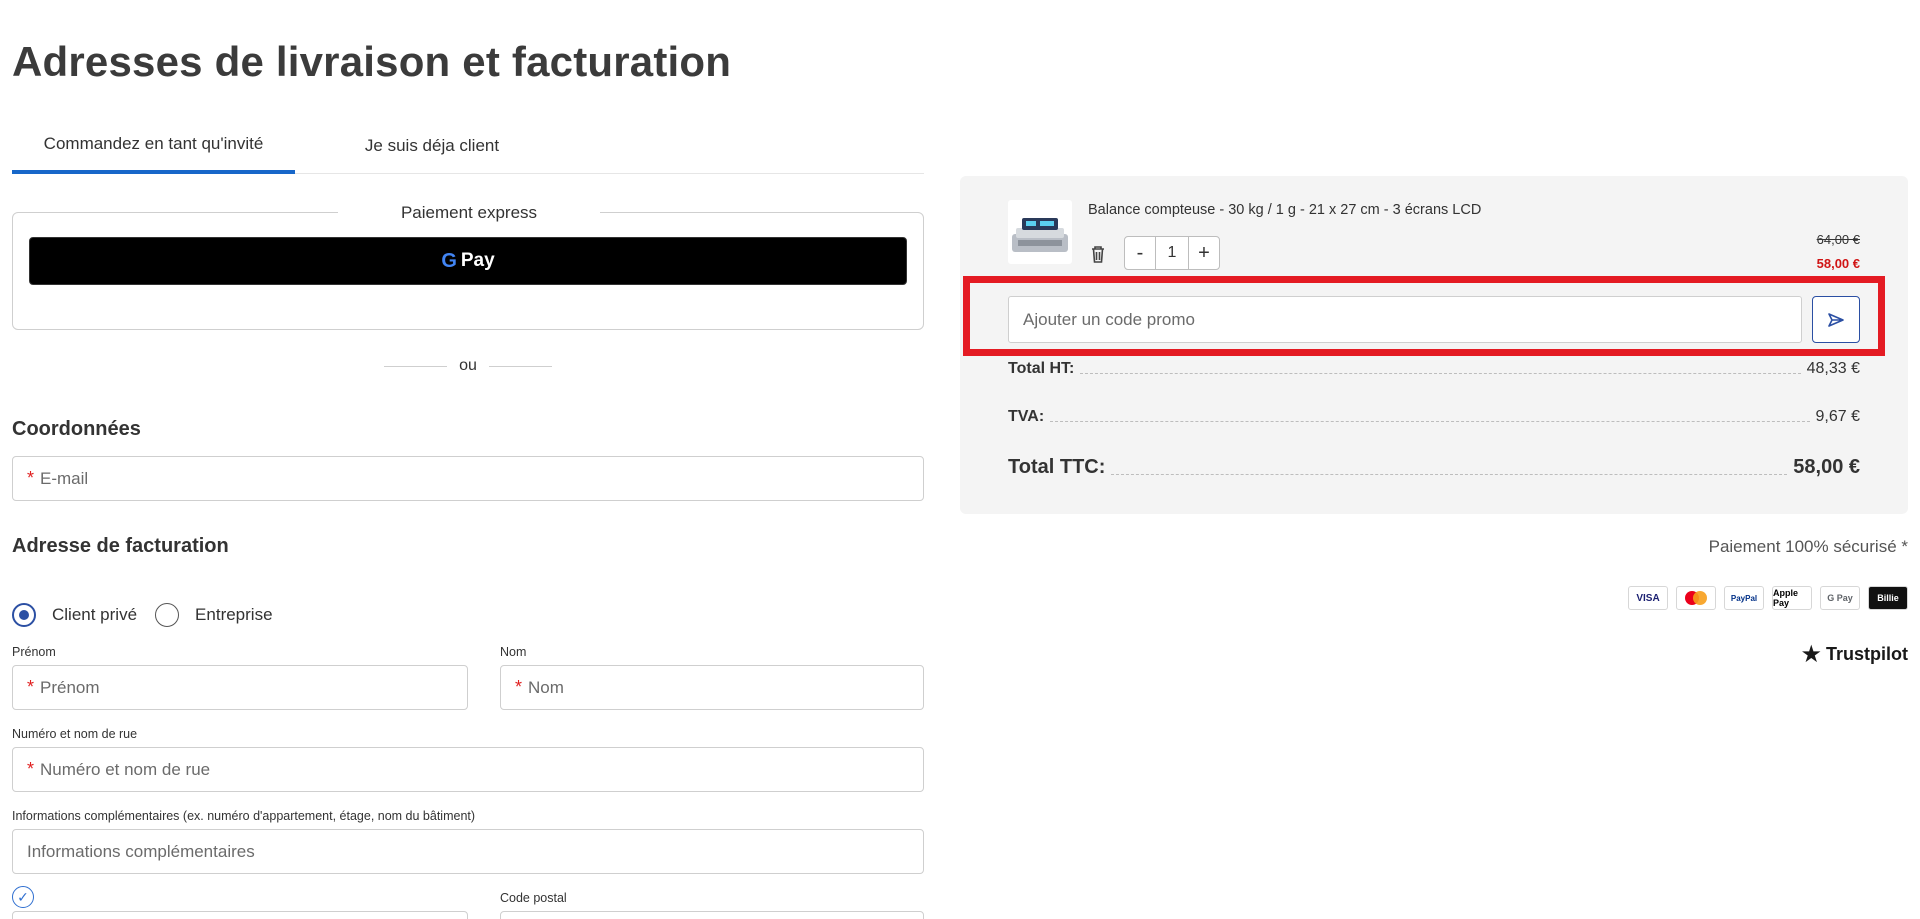  I want to click on lastname-field: * Nom, so click(712, 687).